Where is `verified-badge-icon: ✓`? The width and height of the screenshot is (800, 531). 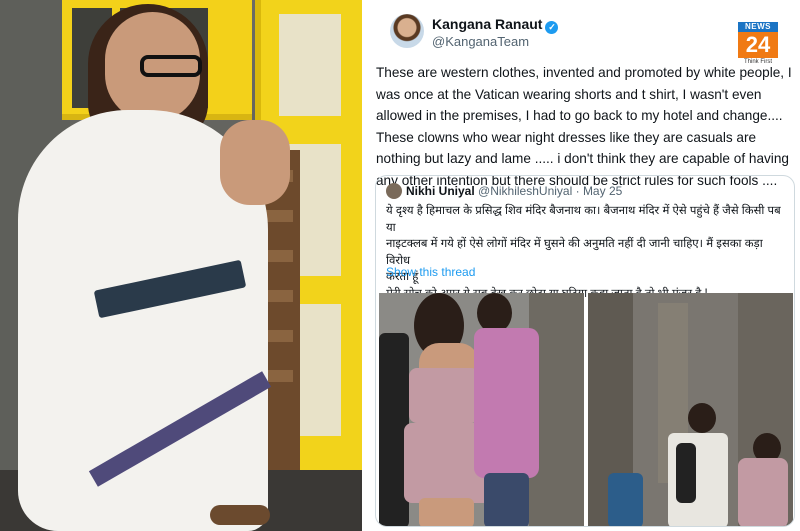
verified-badge-icon: ✓ is located at coordinates (552, 27).